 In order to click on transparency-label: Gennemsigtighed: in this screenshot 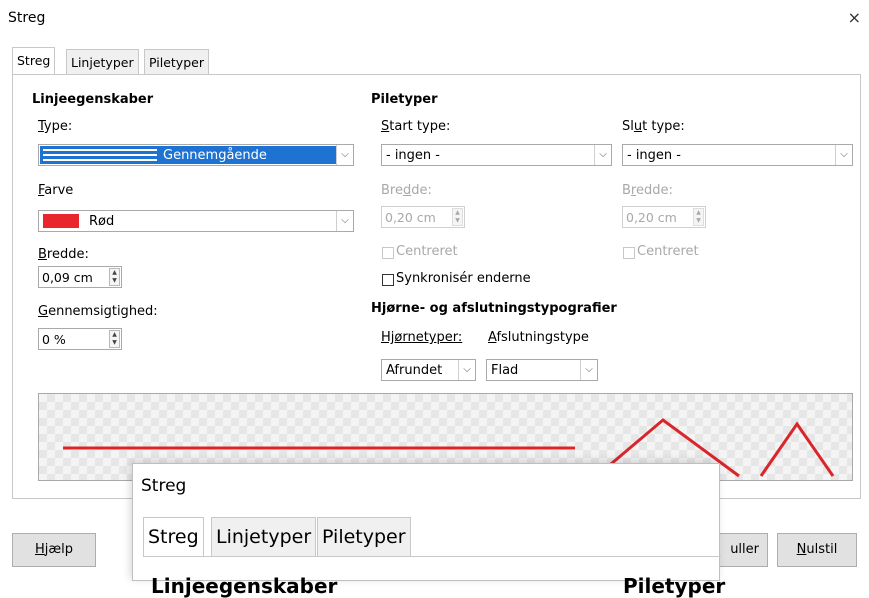, I will do `click(98, 311)`.